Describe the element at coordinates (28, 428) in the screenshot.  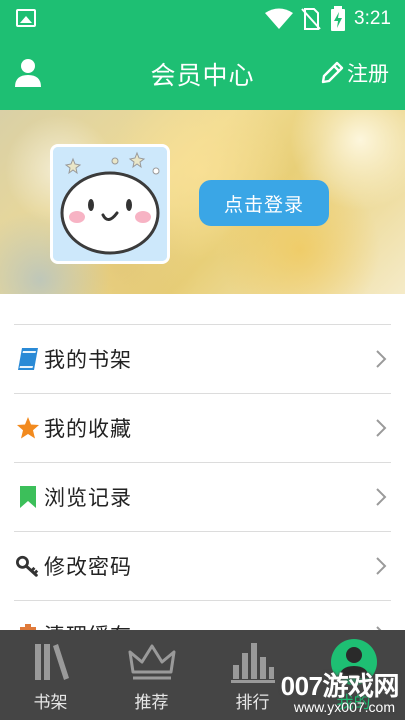
I see `star-icon` at that location.